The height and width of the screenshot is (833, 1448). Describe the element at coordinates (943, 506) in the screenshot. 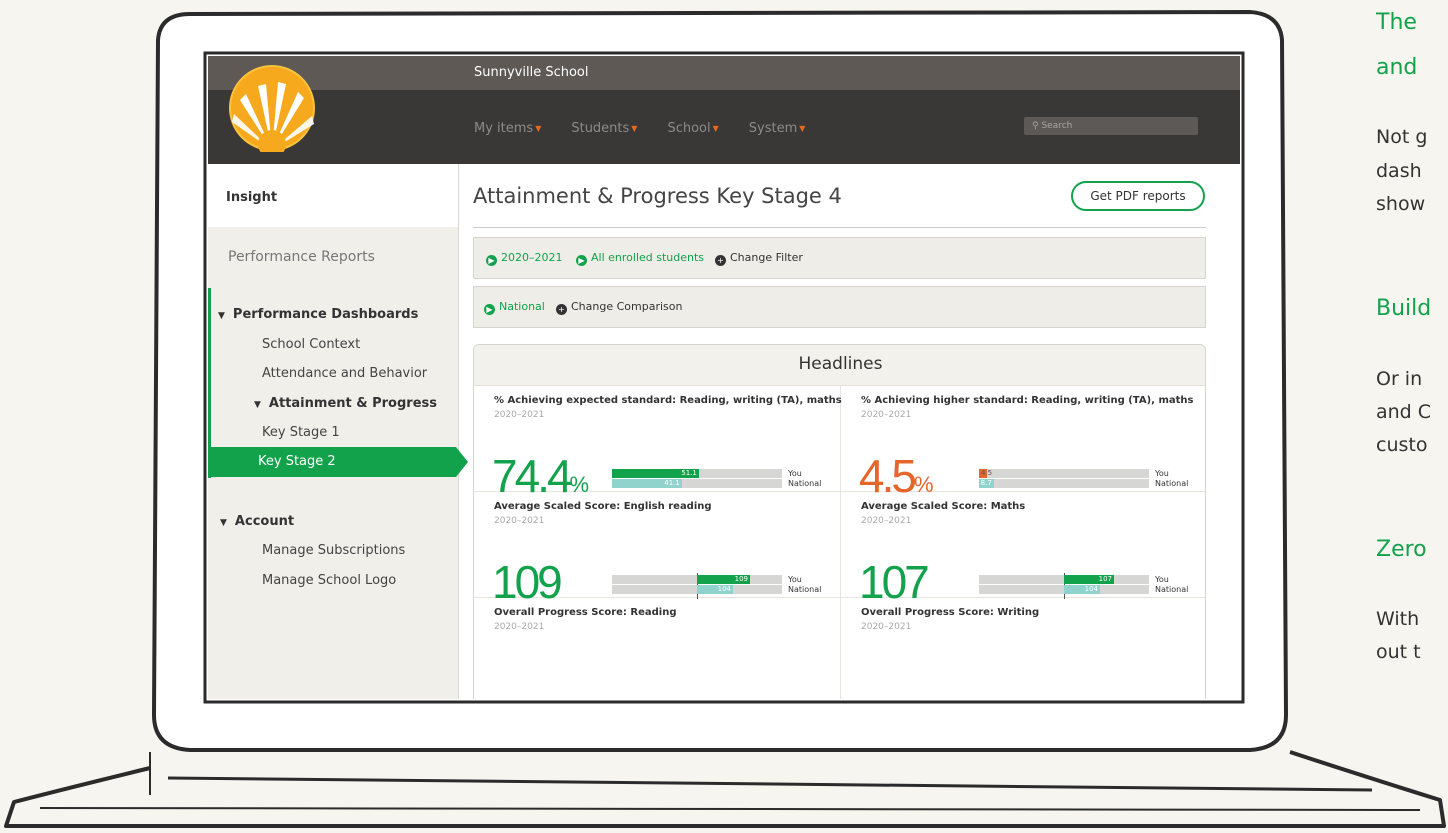

I see `card-title: Average Scaled Score: Maths` at that location.